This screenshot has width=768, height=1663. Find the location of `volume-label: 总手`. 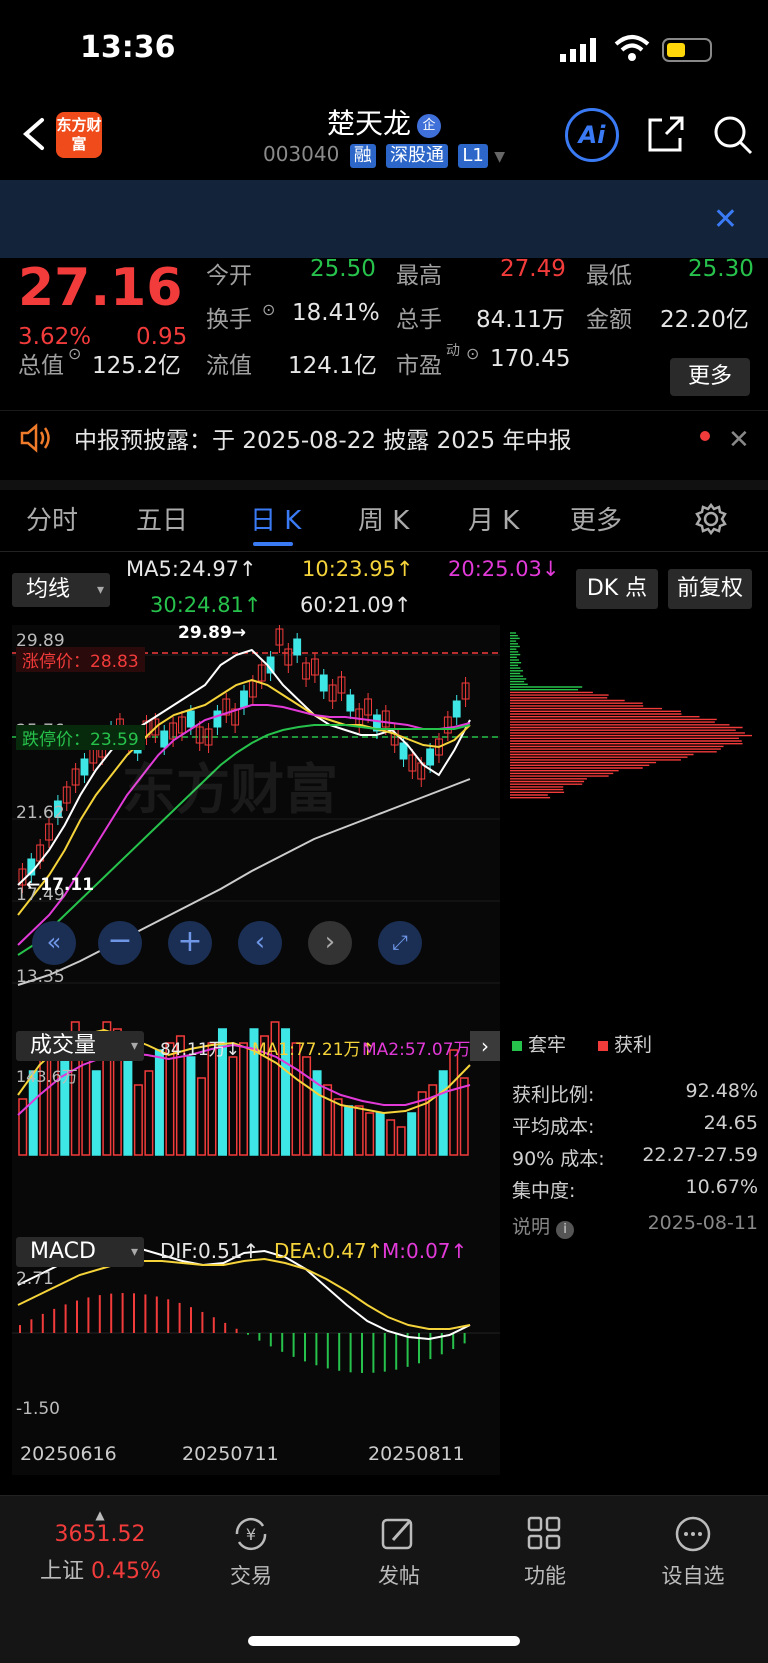

volume-label: 总手 is located at coordinates (419, 320).